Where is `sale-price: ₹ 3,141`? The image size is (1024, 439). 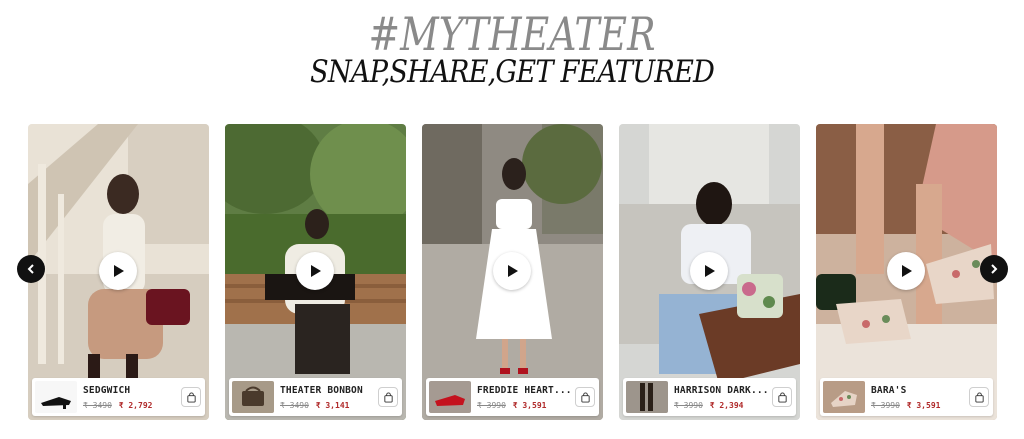 sale-price: ₹ 3,141 is located at coordinates (332, 405).